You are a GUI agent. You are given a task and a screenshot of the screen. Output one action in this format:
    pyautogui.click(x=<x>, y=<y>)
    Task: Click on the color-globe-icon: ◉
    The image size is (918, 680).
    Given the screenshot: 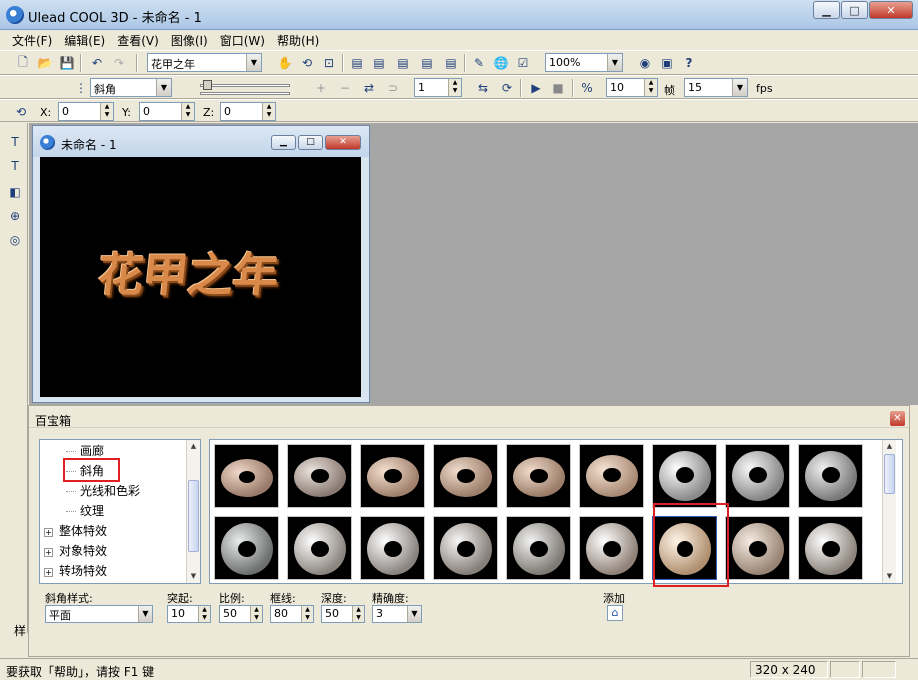 What is the action you would take?
    pyautogui.click(x=645, y=63)
    